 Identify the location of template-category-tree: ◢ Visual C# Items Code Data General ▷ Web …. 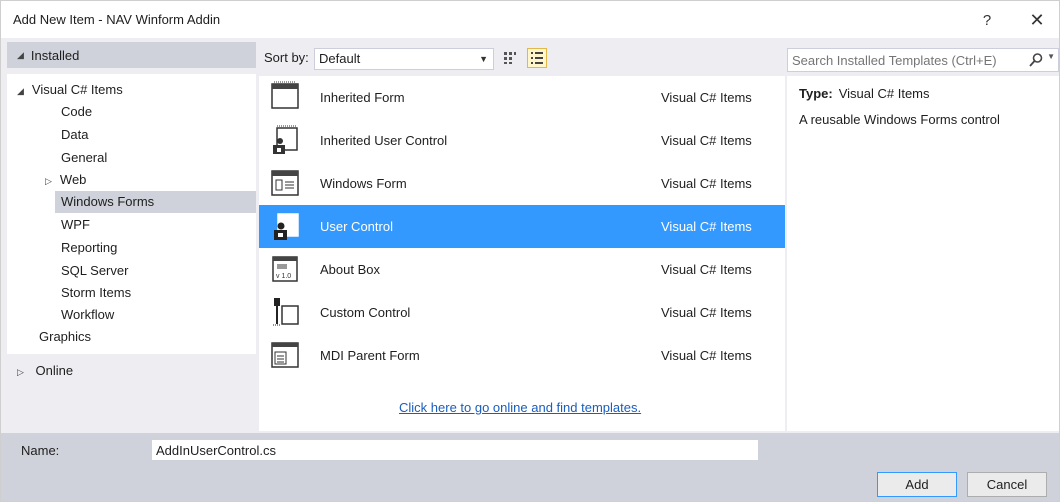
(131, 214).